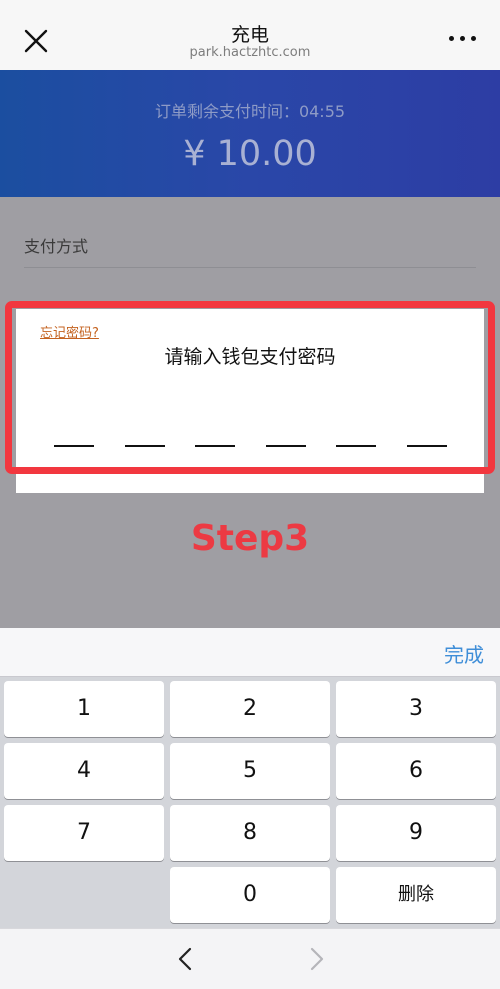  What do you see at coordinates (186, 959) in the screenshot?
I see `chevron-left-icon` at bounding box center [186, 959].